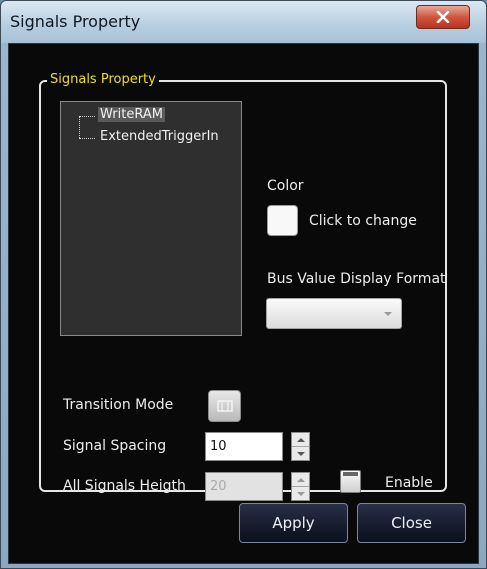 Image resolution: width=487 pixels, height=569 pixels. I want to click on transition-mode-button, so click(224, 406).